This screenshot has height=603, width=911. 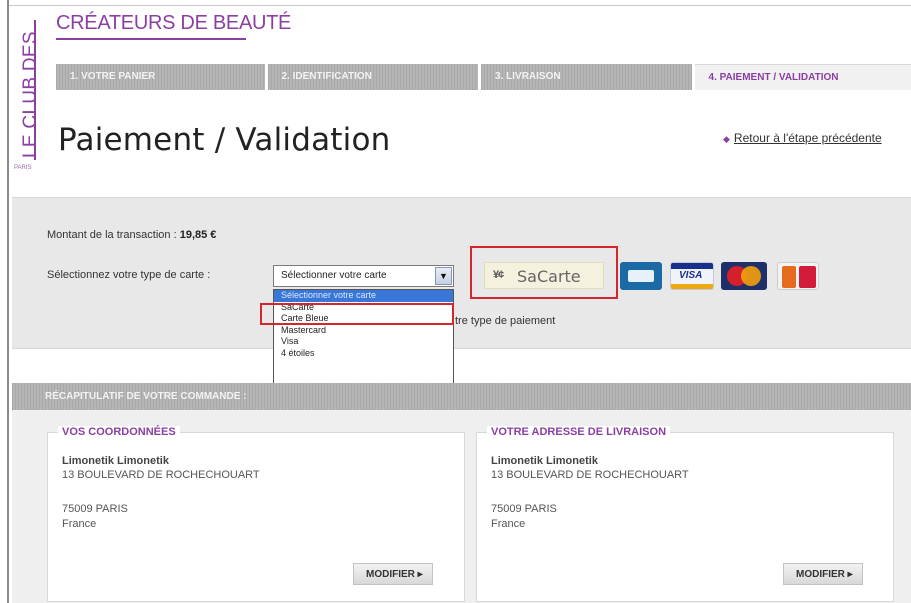 I want to click on shipping-city: 75009 PARIS, so click(x=524, y=509).